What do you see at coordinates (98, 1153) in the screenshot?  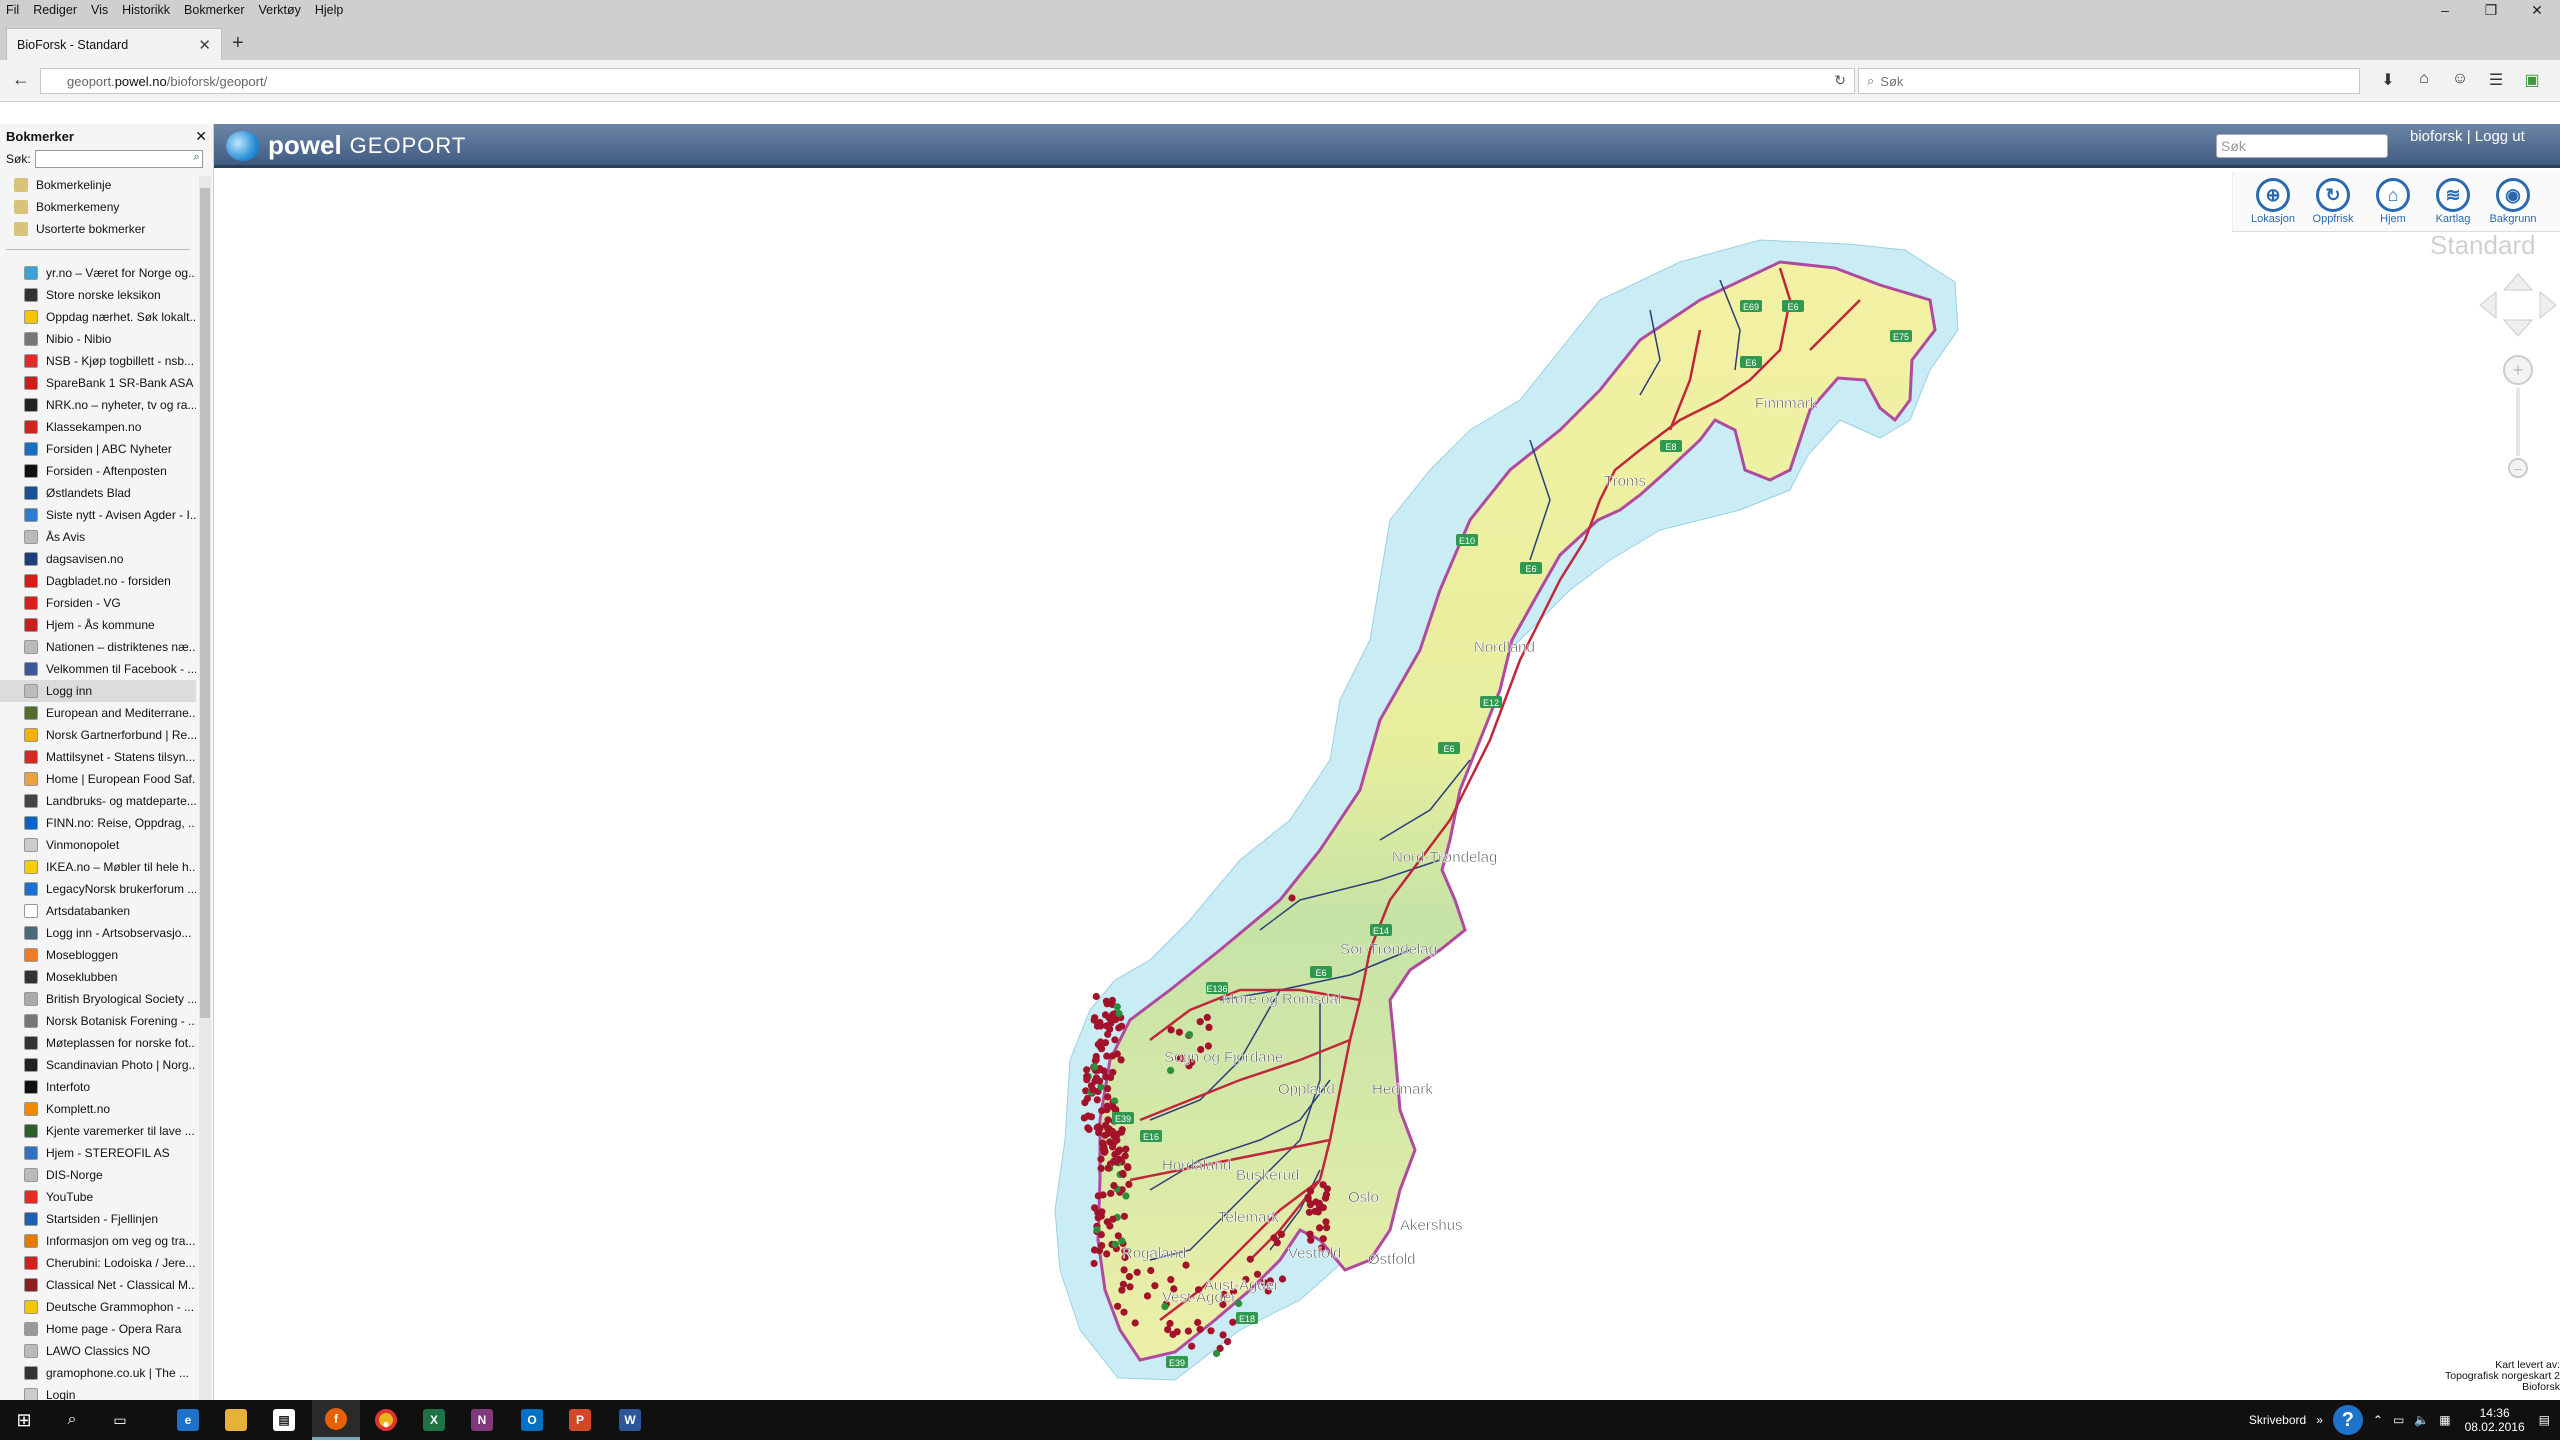 I see `bookmark-item: Hjem - STEREOFIL AS` at bounding box center [98, 1153].